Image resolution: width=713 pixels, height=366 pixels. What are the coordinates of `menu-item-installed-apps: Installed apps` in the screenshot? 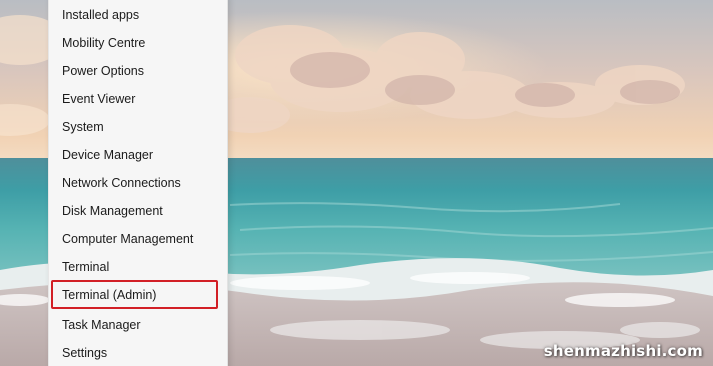 It's located at (138, 15).